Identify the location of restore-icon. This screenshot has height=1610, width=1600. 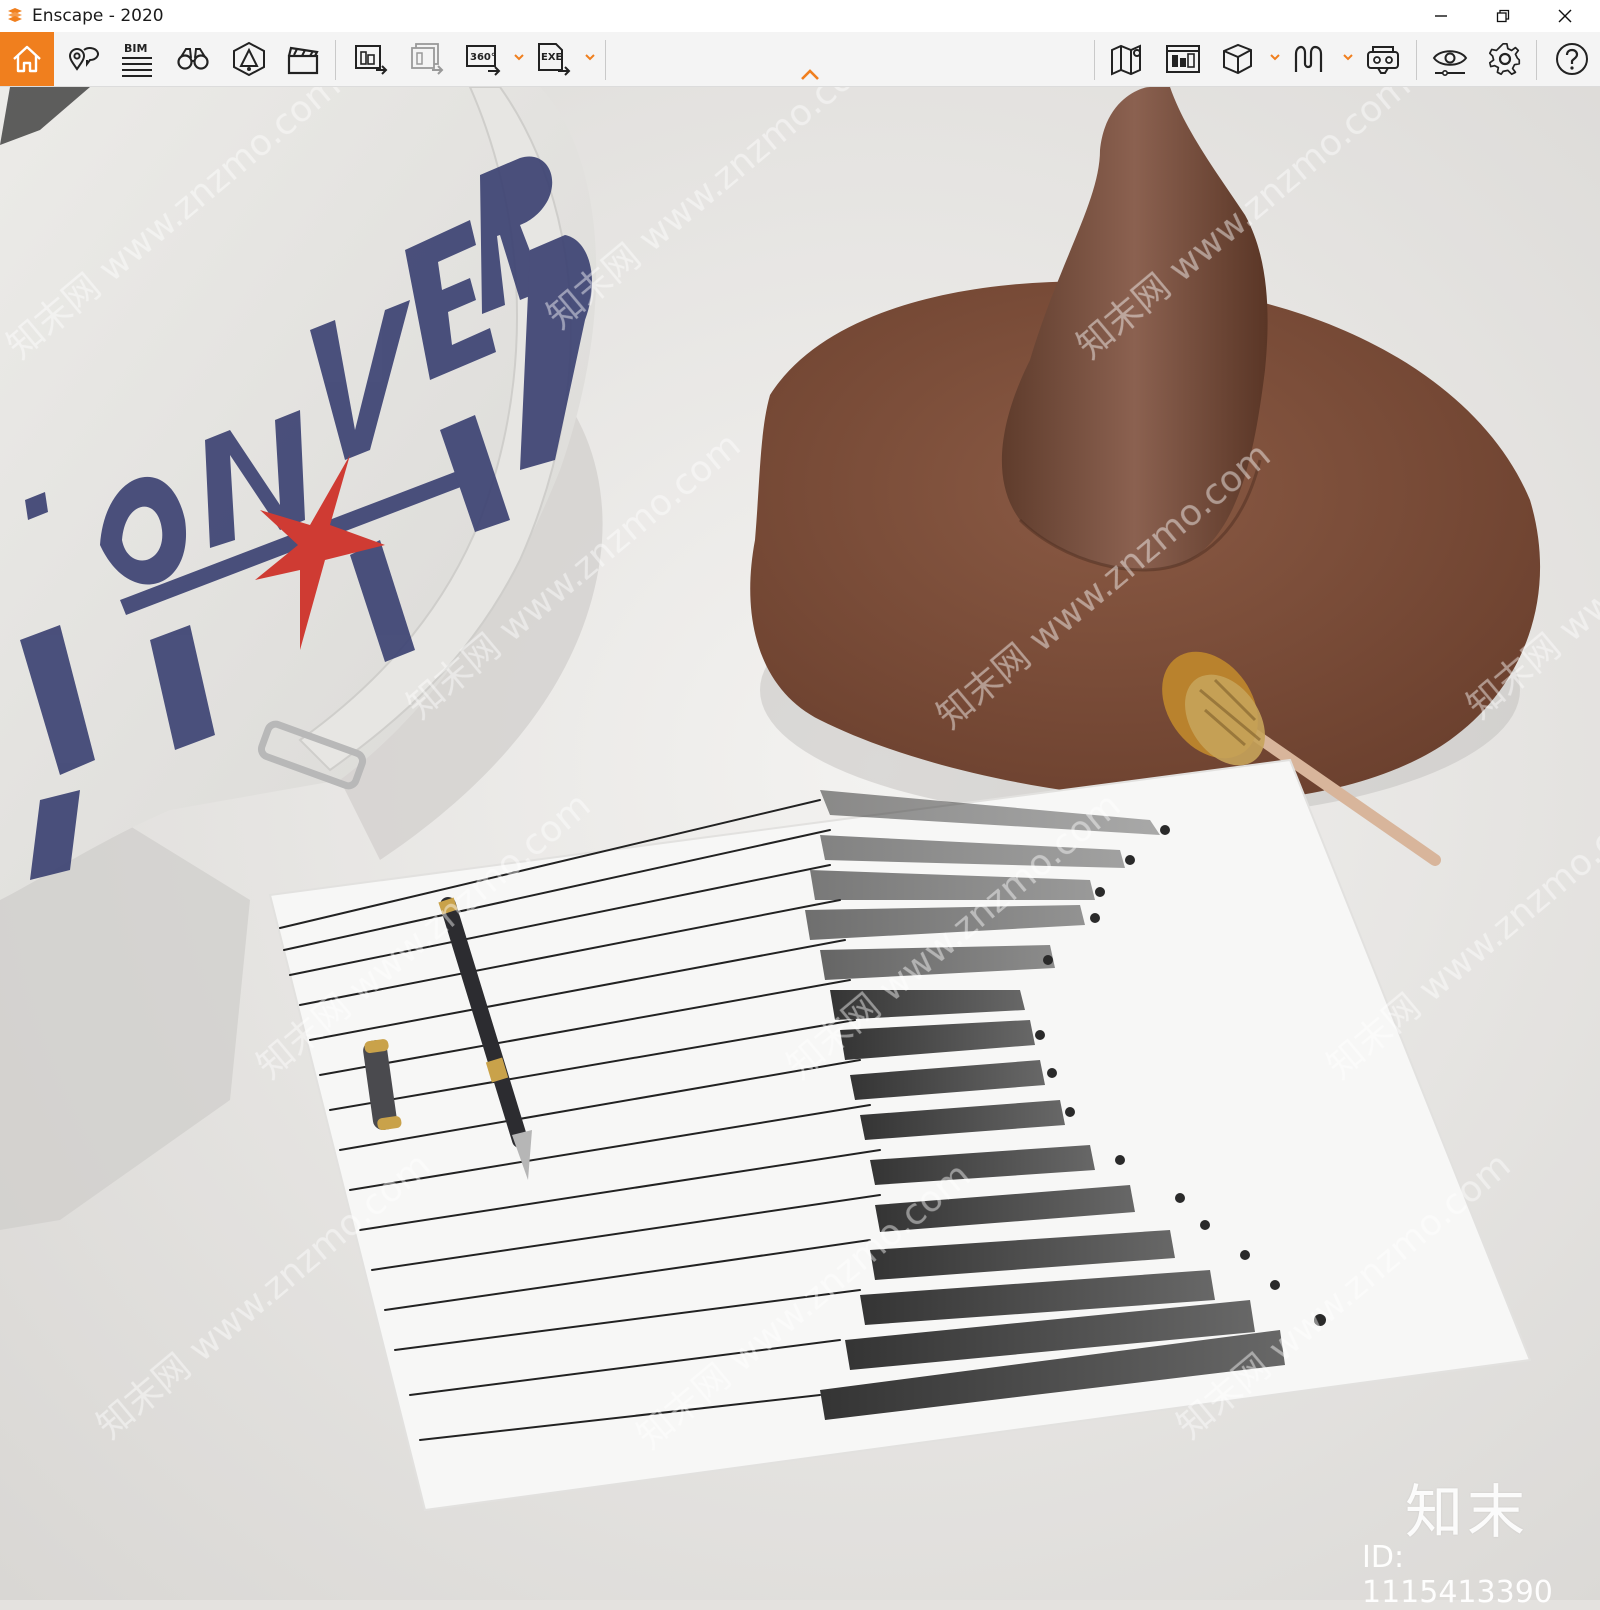
(1503, 16).